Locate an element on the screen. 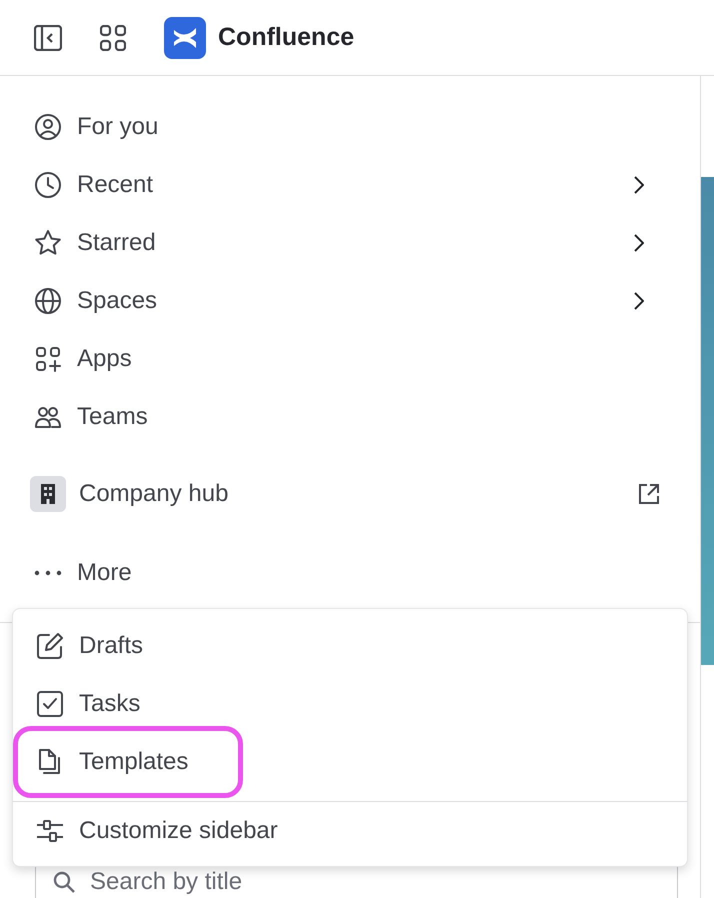 The height and width of the screenshot is (898, 714). nav-item: Teams is located at coordinates (350, 417).